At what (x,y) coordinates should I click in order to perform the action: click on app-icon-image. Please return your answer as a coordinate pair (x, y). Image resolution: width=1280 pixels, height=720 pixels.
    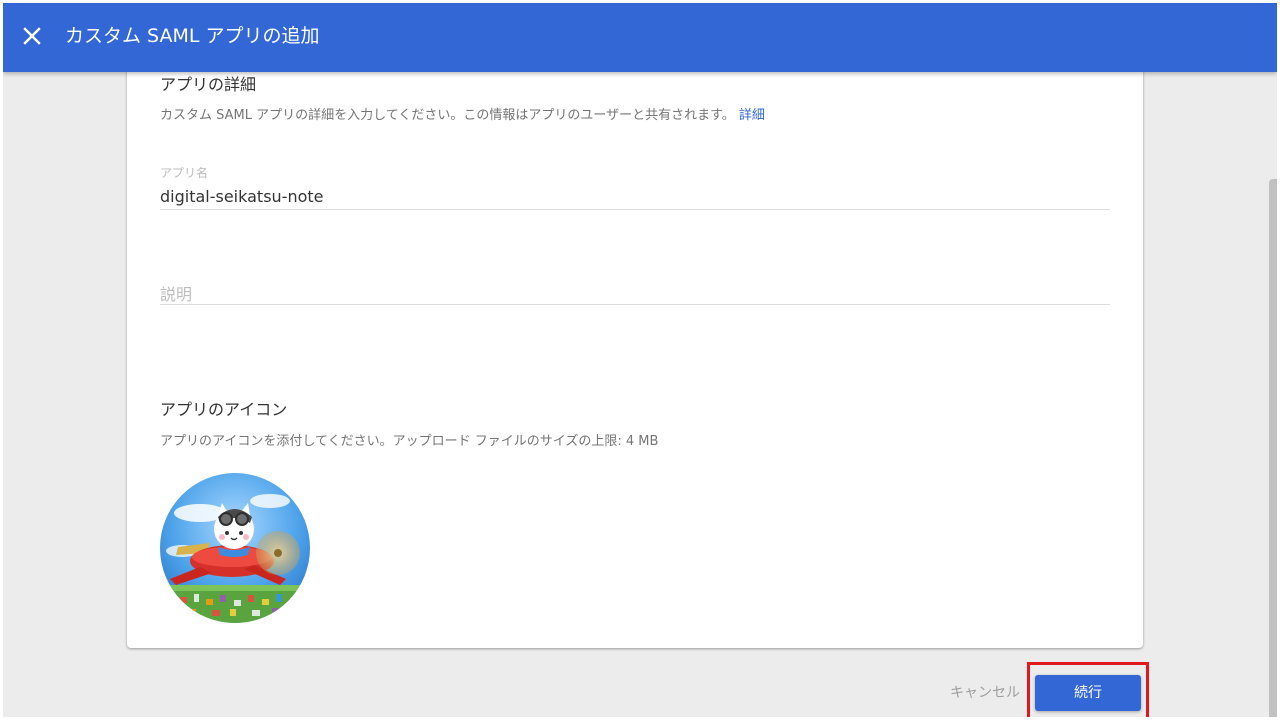
    Looking at the image, I should click on (235, 548).